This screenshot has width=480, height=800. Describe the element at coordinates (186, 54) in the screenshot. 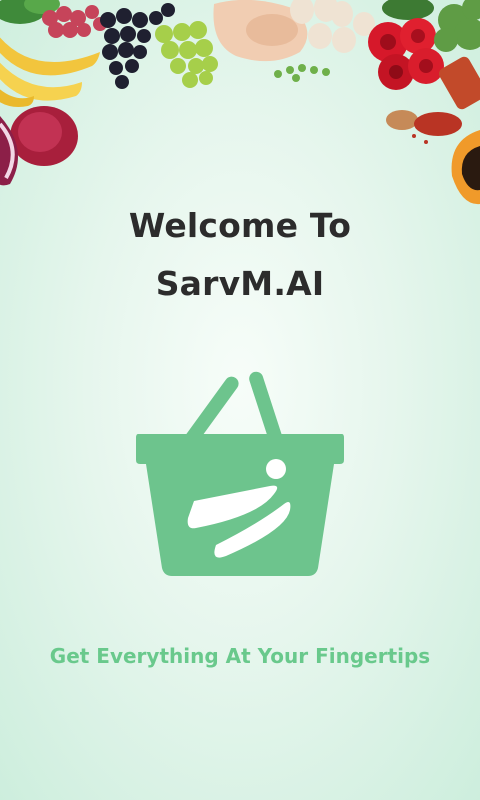

I see `green-grapes-image` at that location.